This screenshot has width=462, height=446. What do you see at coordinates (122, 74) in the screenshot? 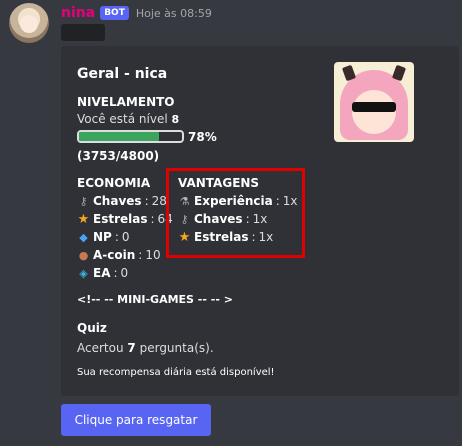
I see `embed-title: Geral - nica` at bounding box center [122, 74].